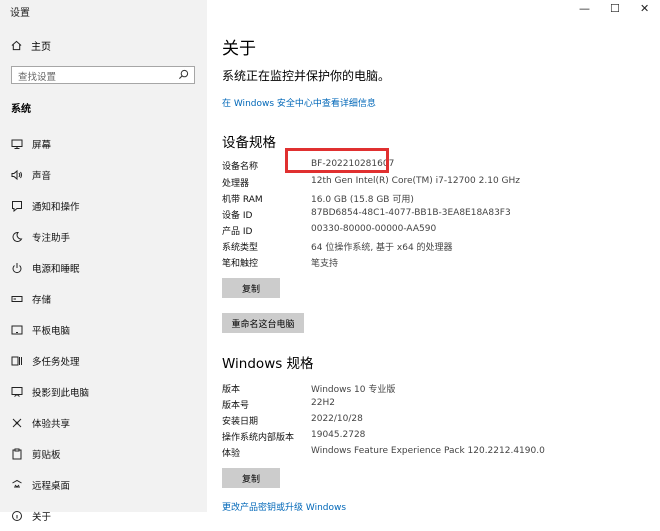 The image size is (660, 531). Describe the element at coordinates (644, 8) in the screenshot. I see `close-button: ✕` at that location.